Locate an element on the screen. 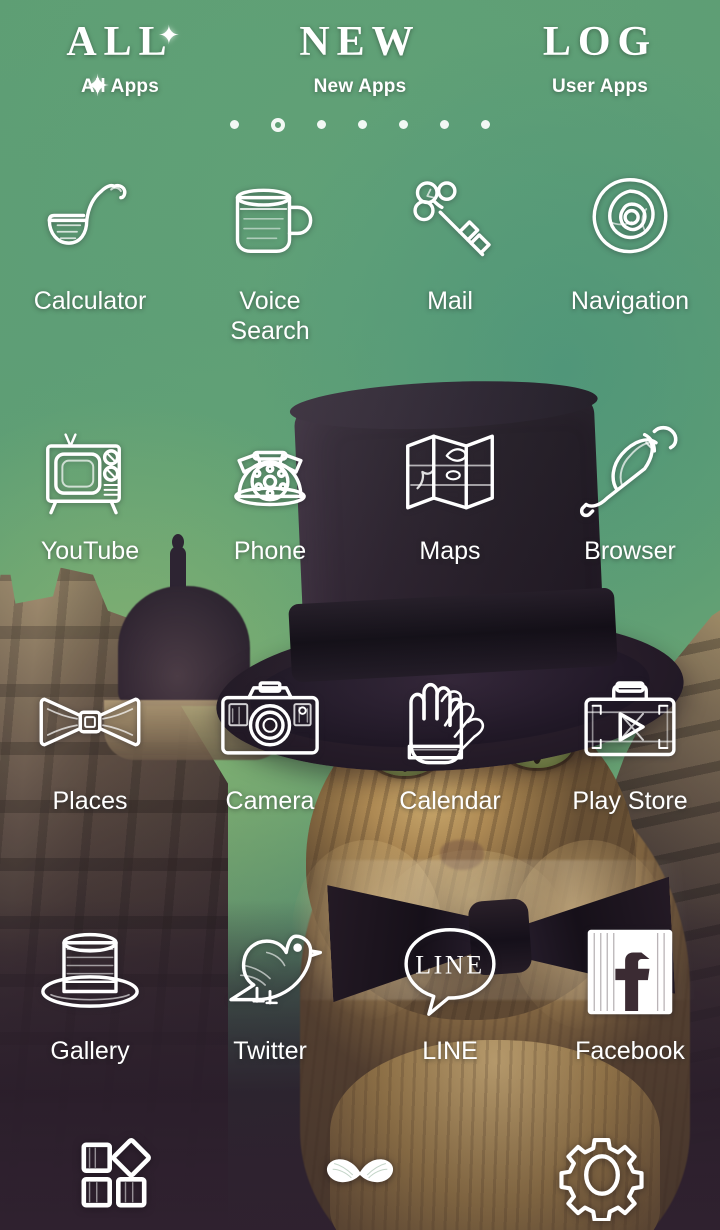 The width and height of the screenshot is (720, 1230). app-icon-navigation: Navigation is located at coordinates (630, 281).